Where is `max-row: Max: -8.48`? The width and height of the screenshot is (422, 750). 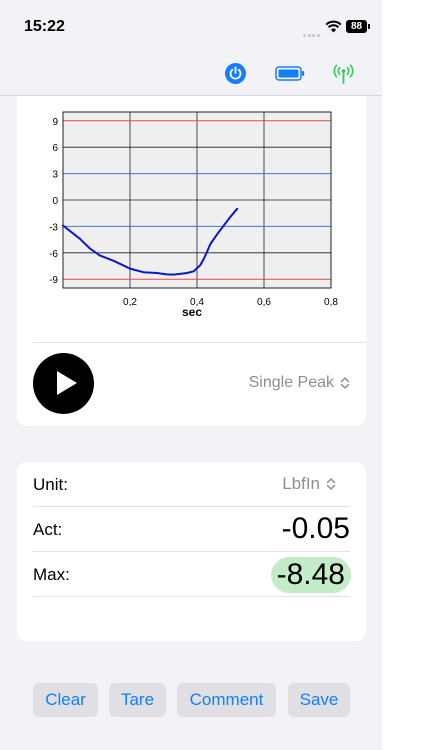
max-row: Max: -8.48 is located at coordinates (192, 574).